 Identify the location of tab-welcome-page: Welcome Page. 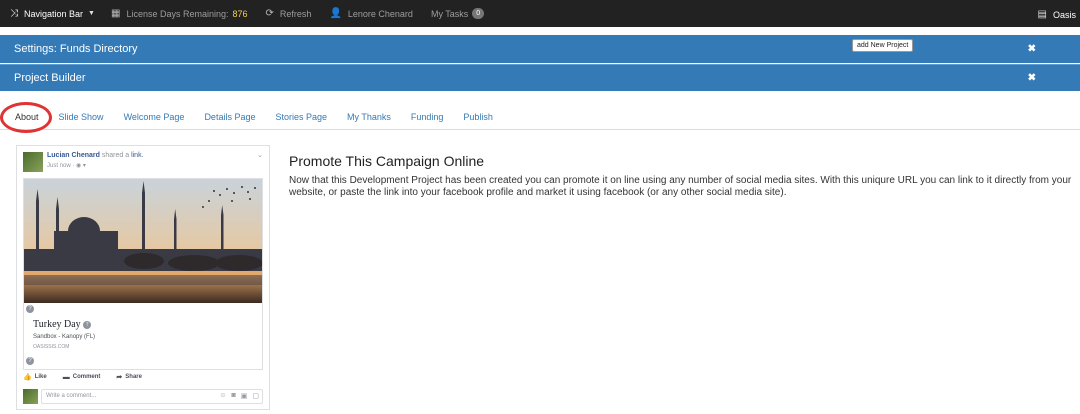
(154, 117).